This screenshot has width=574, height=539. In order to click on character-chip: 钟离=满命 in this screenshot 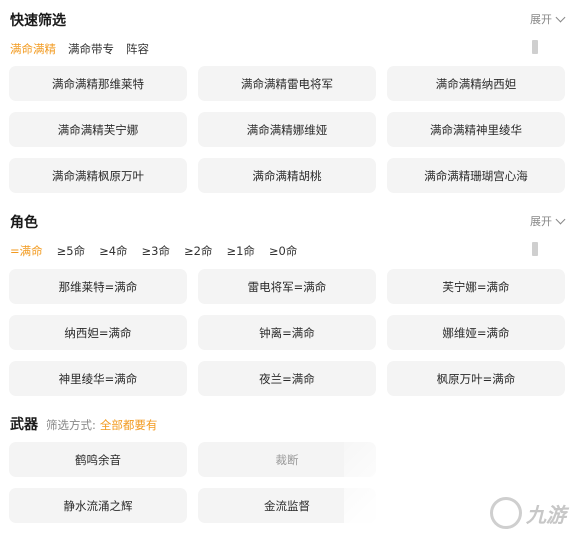, I will do `click(287, 332)`.